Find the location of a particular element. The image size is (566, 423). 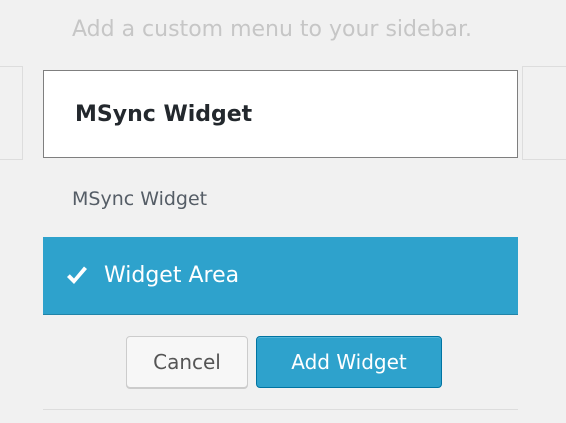

cancel-button: Cancel is located at coordinates (187, 362).